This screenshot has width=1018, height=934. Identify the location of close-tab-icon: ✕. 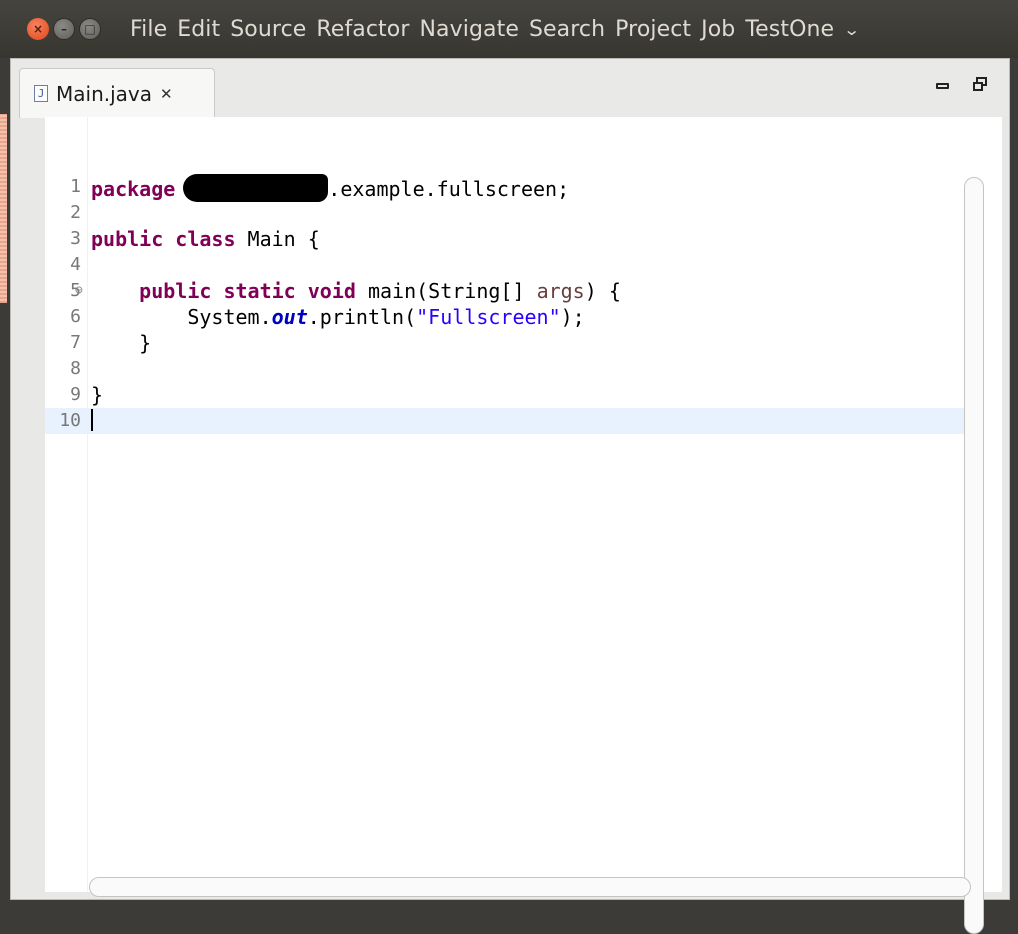
(166, 94).